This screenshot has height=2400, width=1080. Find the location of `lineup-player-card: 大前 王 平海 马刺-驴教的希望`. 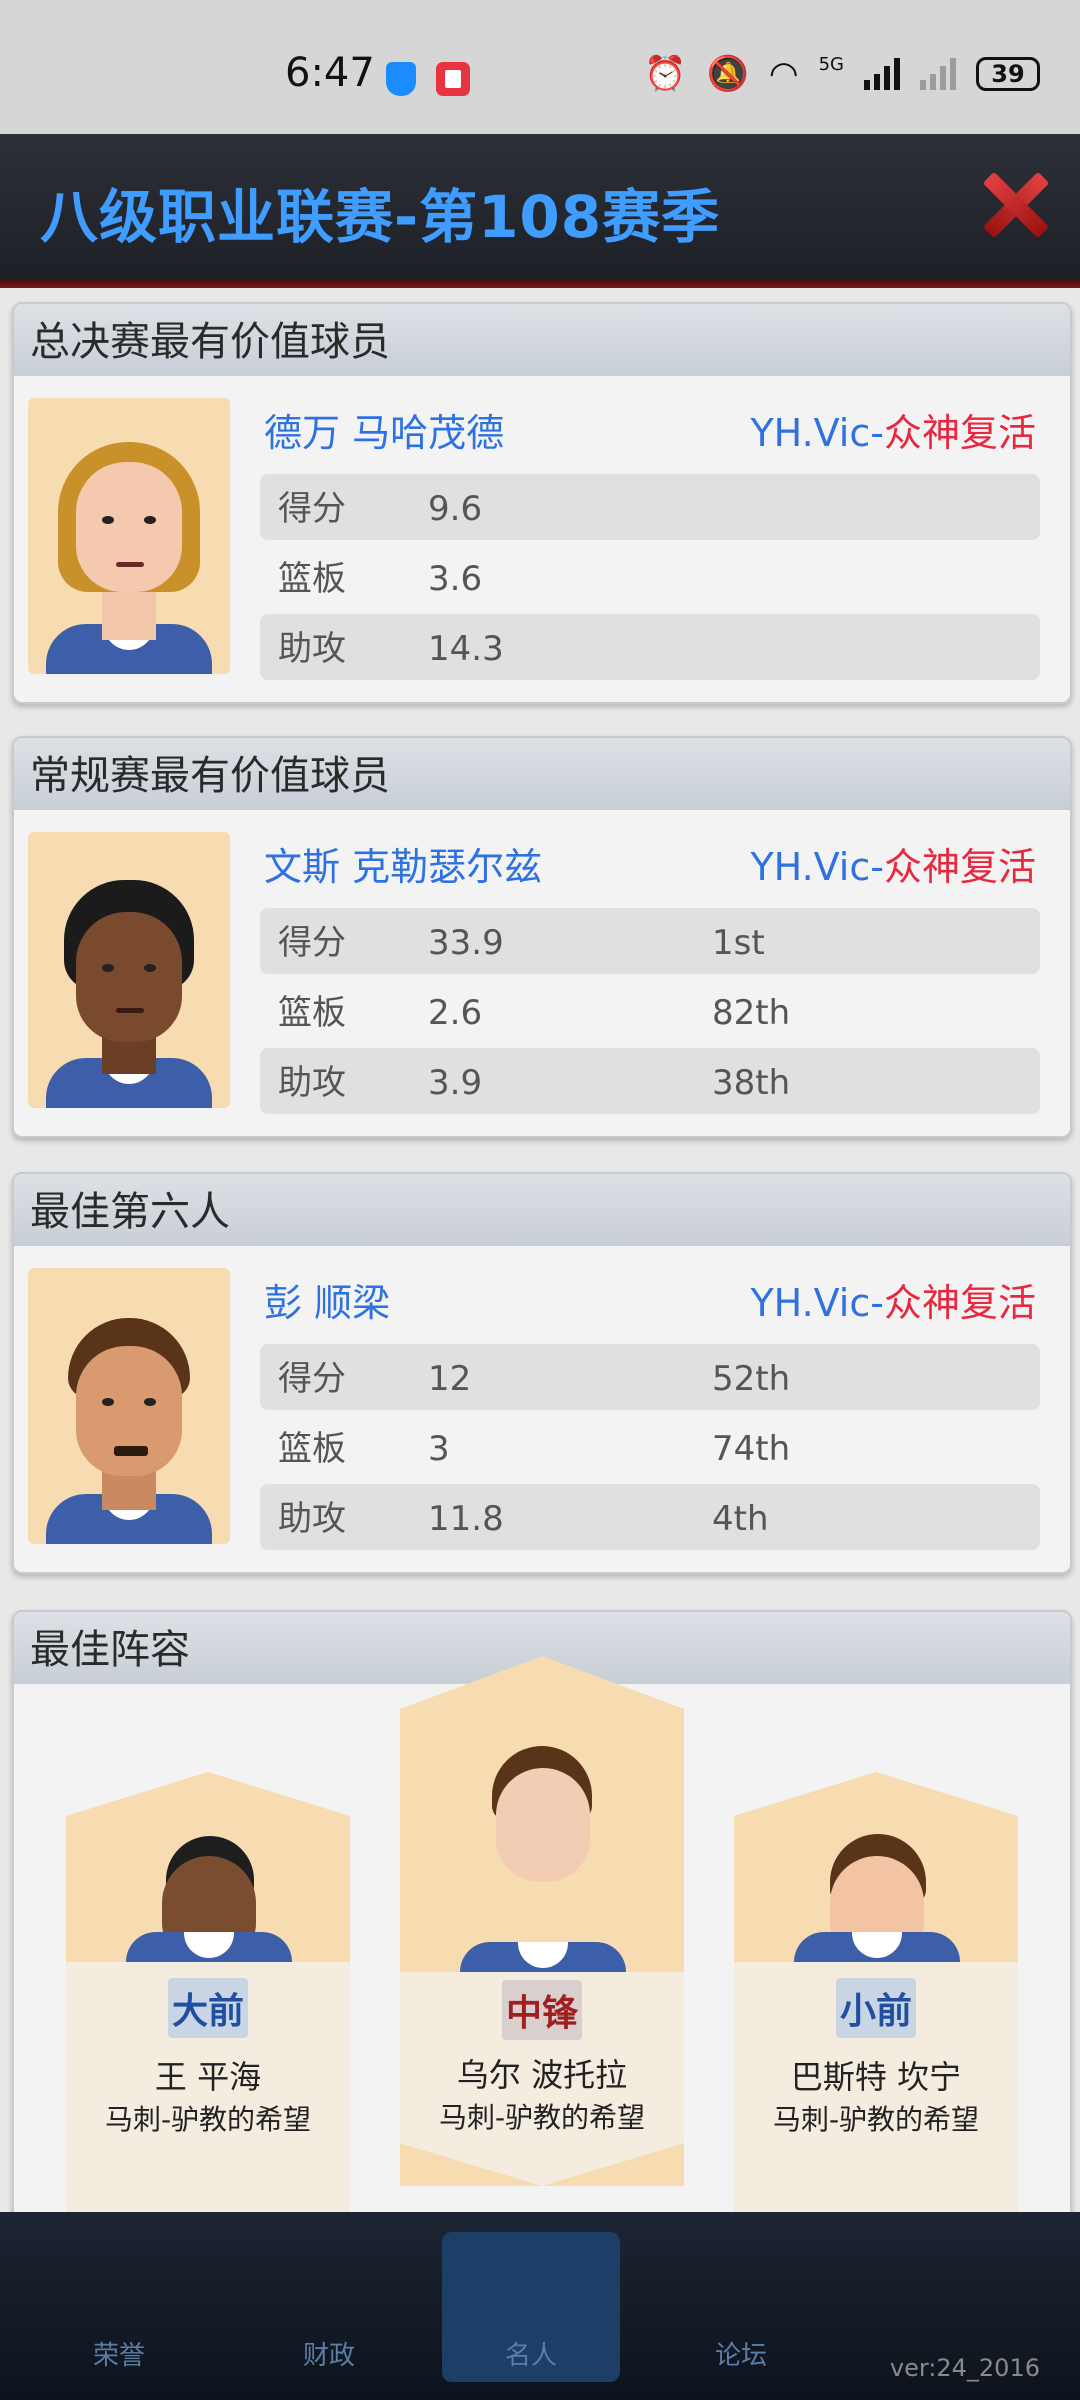

lineup-player-card: 大前 王 平海 马刺-驴教的希望 is located at coordinates (208, 1992).